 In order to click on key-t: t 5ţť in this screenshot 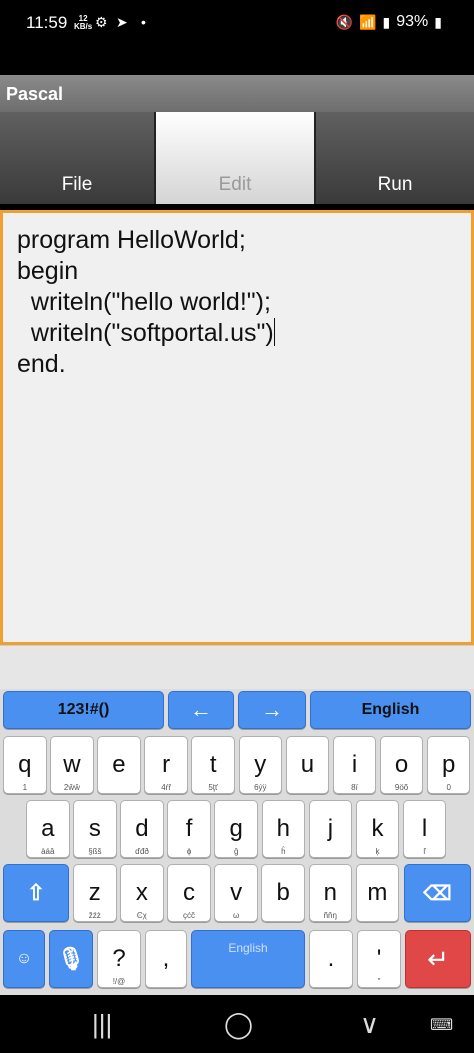, I will do `click(213, 765)`.